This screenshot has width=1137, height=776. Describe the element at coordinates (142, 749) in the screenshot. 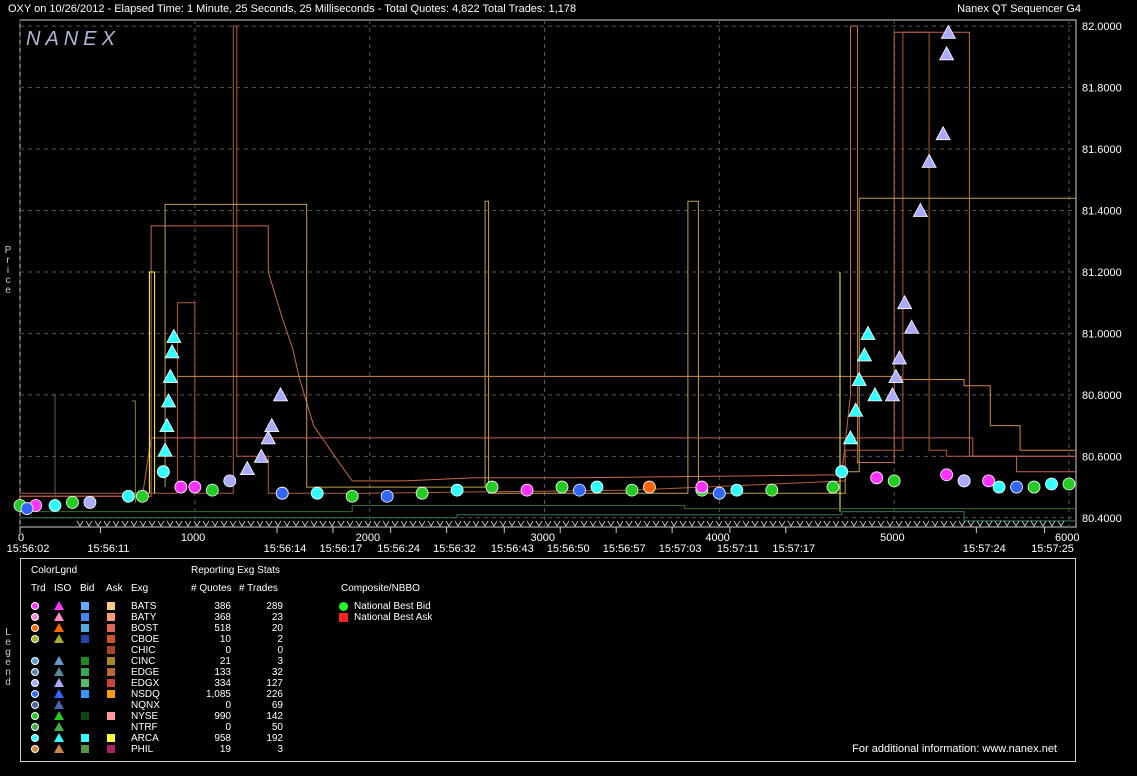

I see `exg-name: PHIL` at that location.